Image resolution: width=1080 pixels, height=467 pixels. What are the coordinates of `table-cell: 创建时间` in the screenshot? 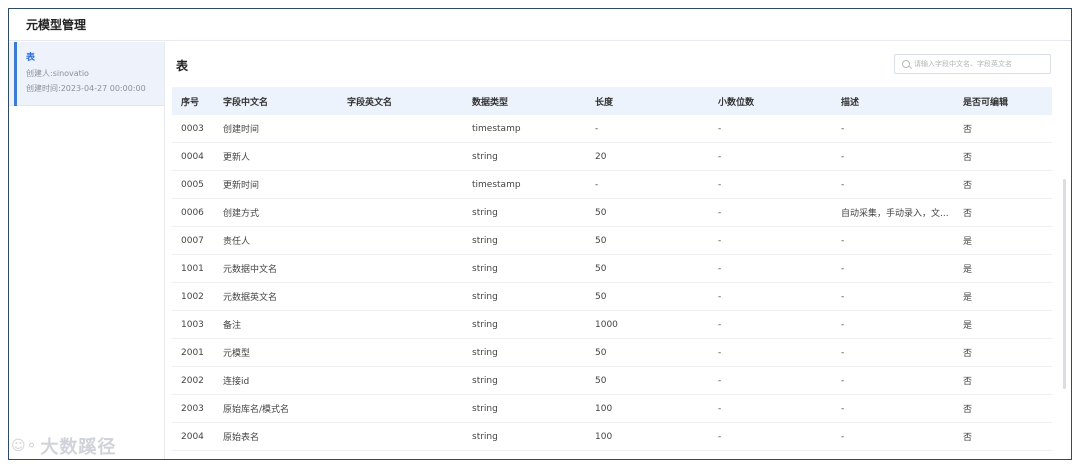 It's located at (241, 130).